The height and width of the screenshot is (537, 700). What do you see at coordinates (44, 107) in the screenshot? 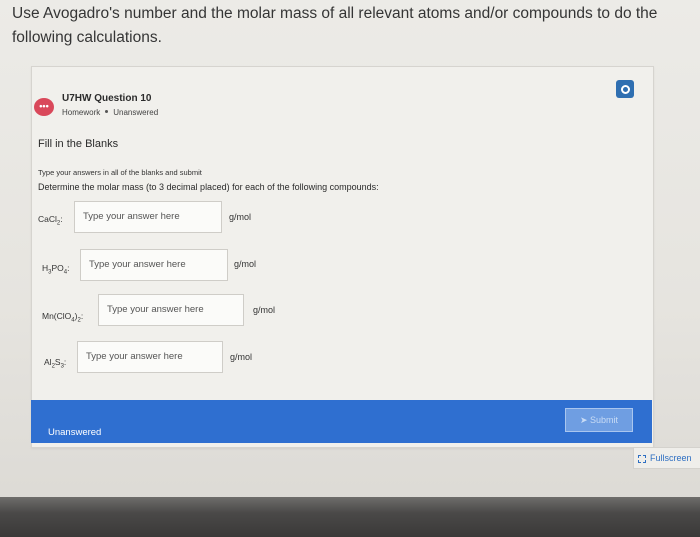
I see `chat-bubble-icon: •••` at bounding box center [44, 107].